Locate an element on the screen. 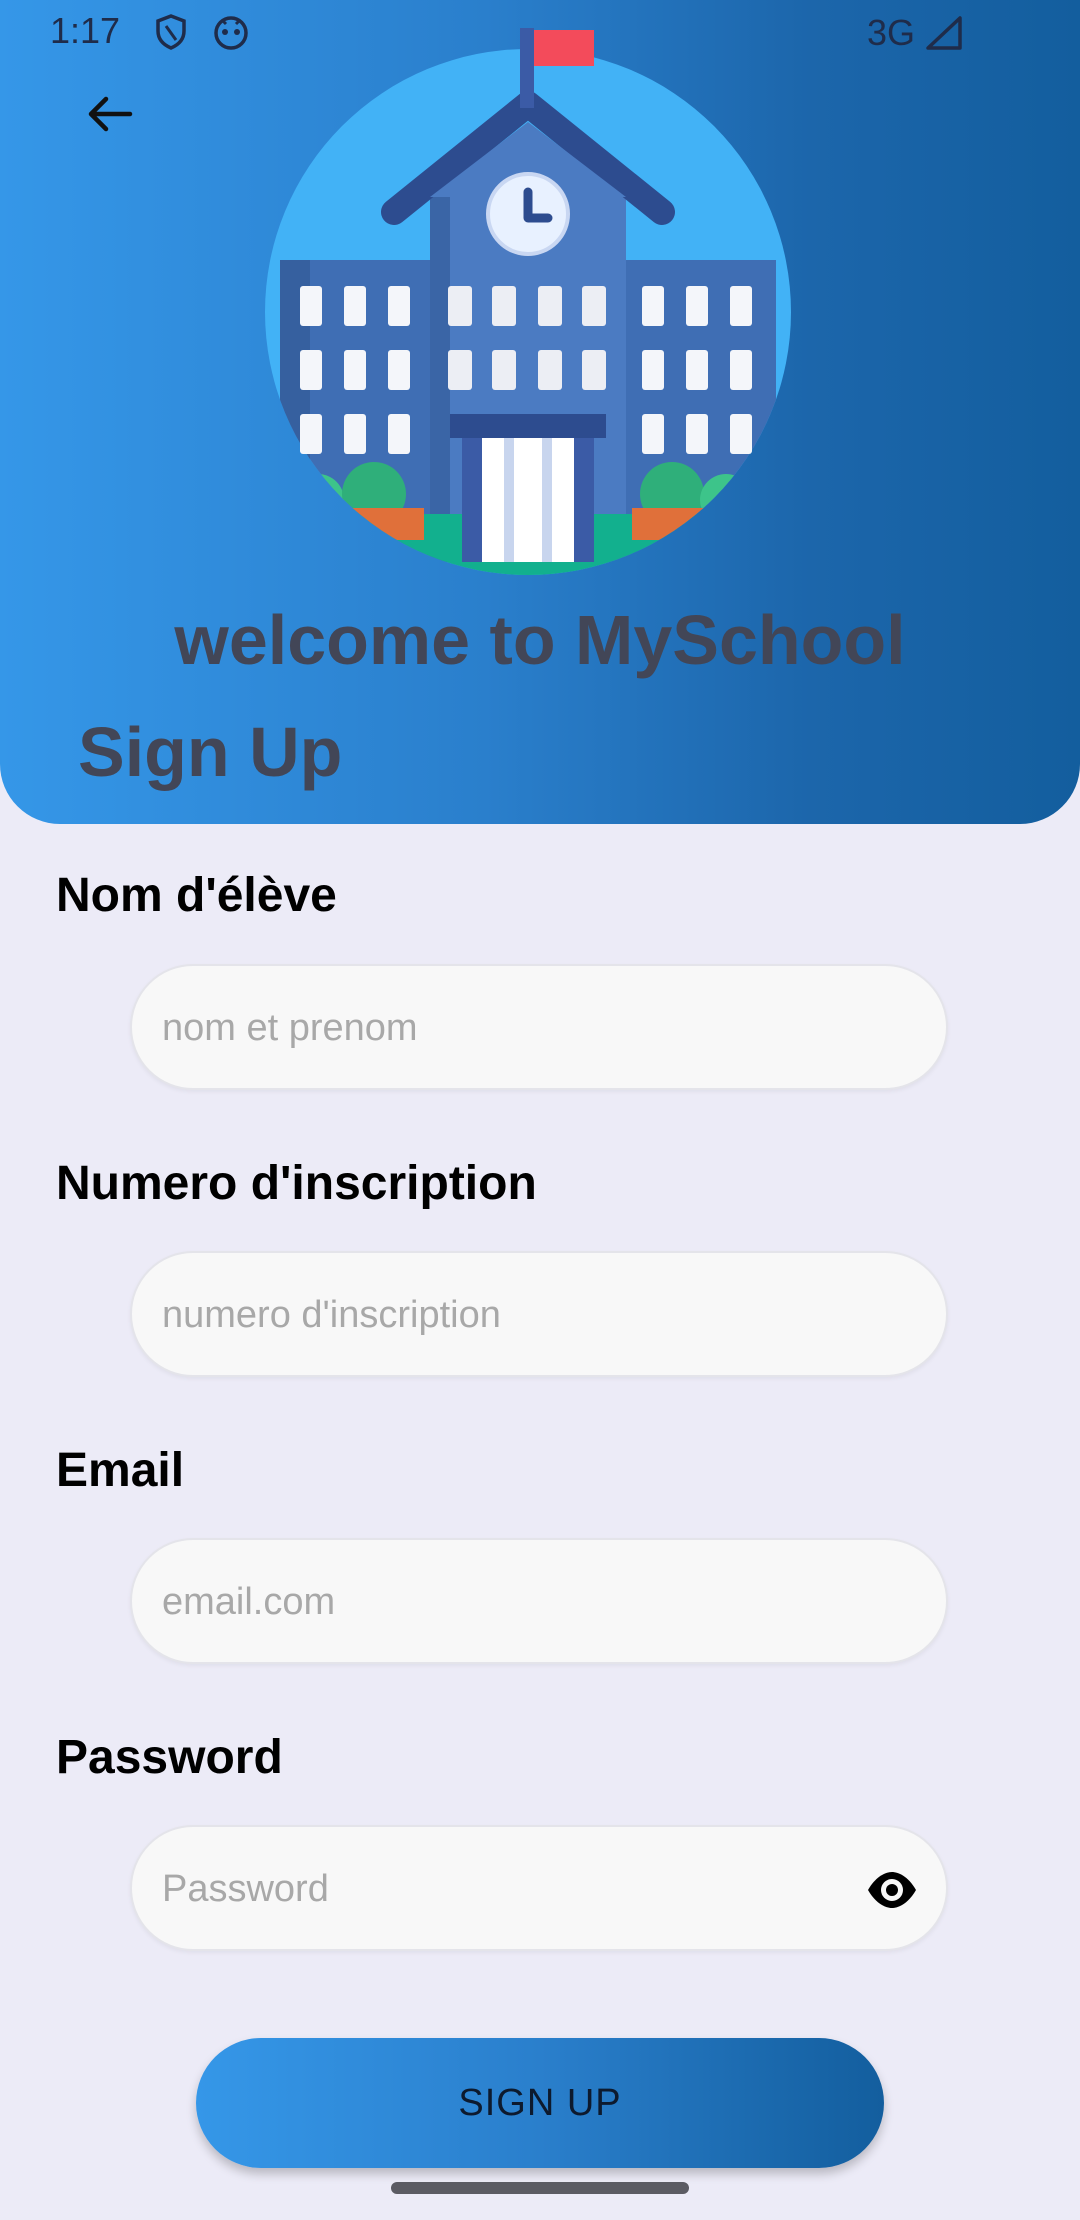 The image size is (1080, 2220). password-field is located at coordinates (539, 1888).